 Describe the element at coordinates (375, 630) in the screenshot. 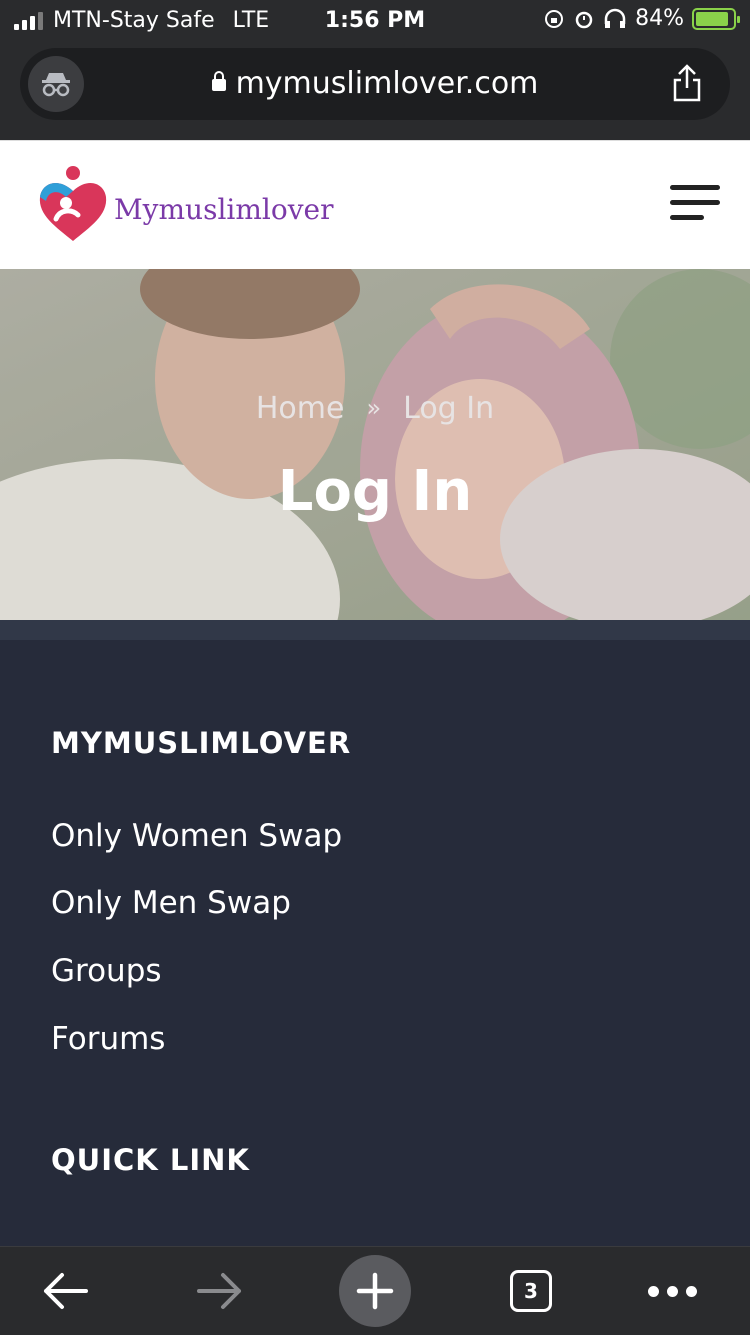

I see `section-divider` at that location.